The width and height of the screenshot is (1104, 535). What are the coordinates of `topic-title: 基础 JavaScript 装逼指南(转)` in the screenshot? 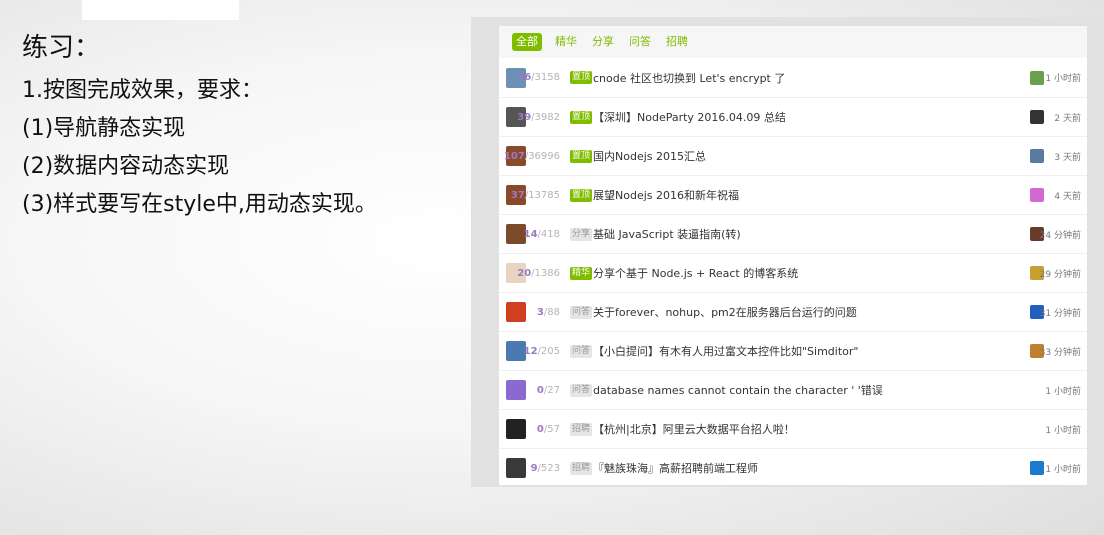 It's located at (667, 234).